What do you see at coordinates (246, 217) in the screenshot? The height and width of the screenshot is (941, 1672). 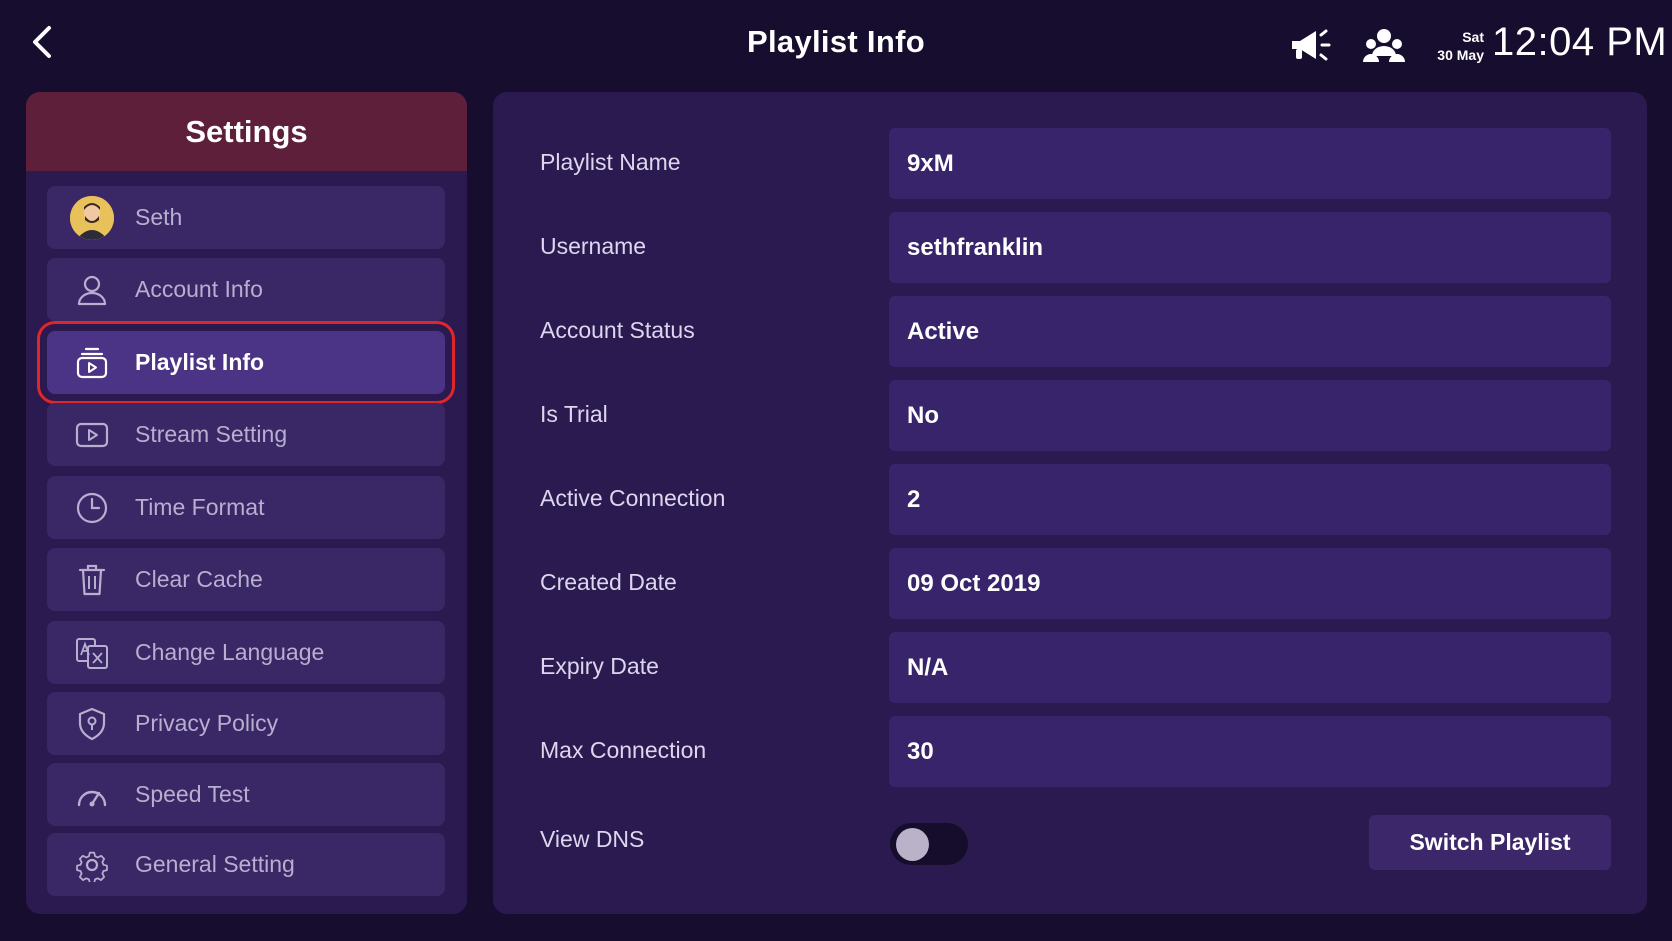 I see `sidebar-item-profile: Seth` at bounding box center [246, 217].